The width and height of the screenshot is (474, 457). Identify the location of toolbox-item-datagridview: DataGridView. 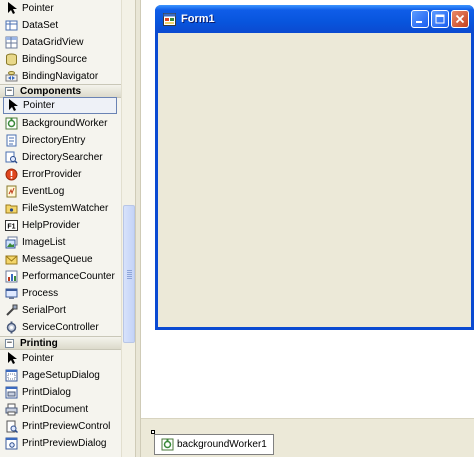
(60, 42).